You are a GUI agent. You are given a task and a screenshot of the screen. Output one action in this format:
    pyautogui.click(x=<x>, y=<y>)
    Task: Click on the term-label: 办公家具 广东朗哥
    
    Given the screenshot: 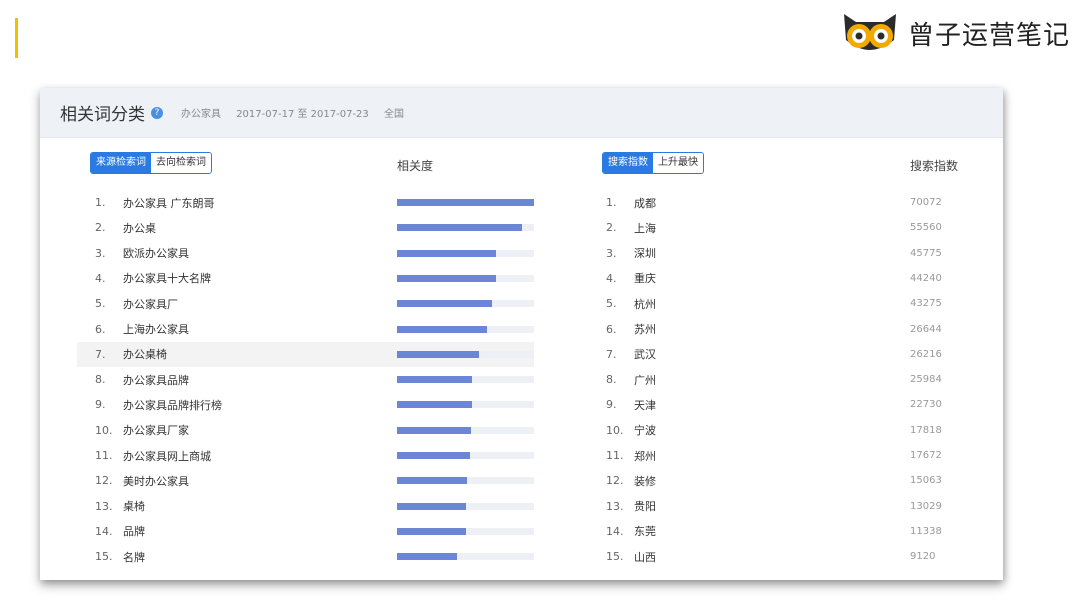 What is the action you would take?
    pyautogui.click(x=169, y=203)
    